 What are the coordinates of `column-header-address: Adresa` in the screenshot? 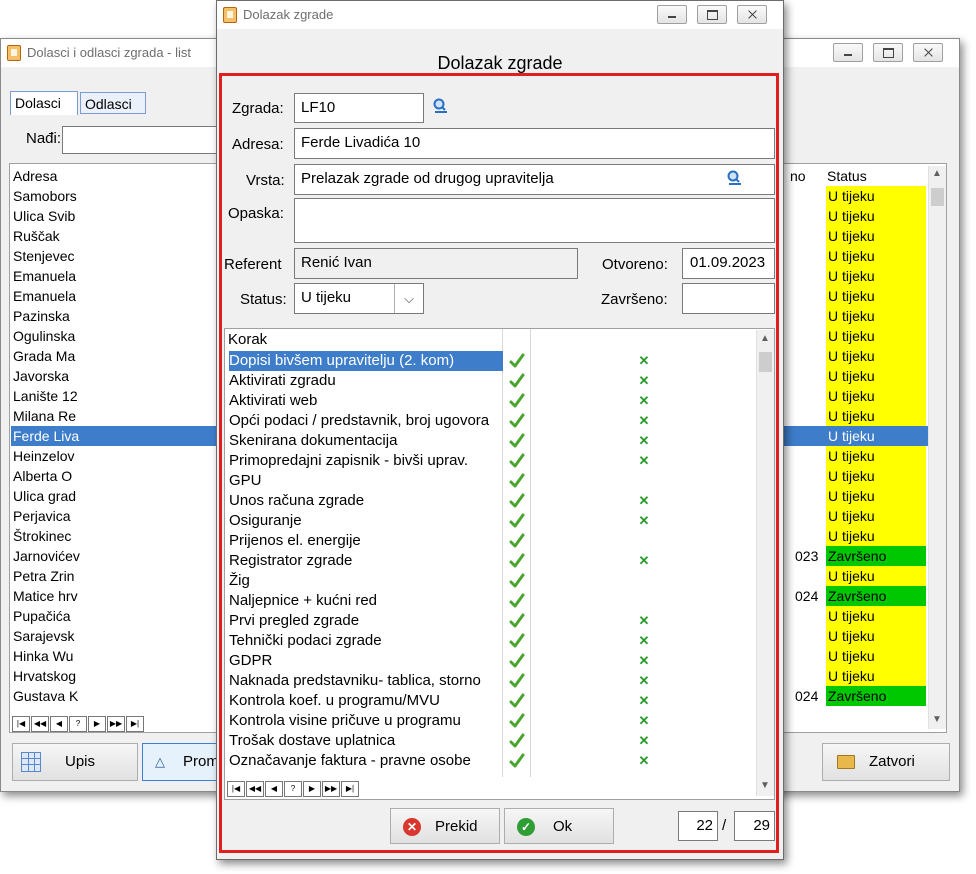 It's located at (35, 176).